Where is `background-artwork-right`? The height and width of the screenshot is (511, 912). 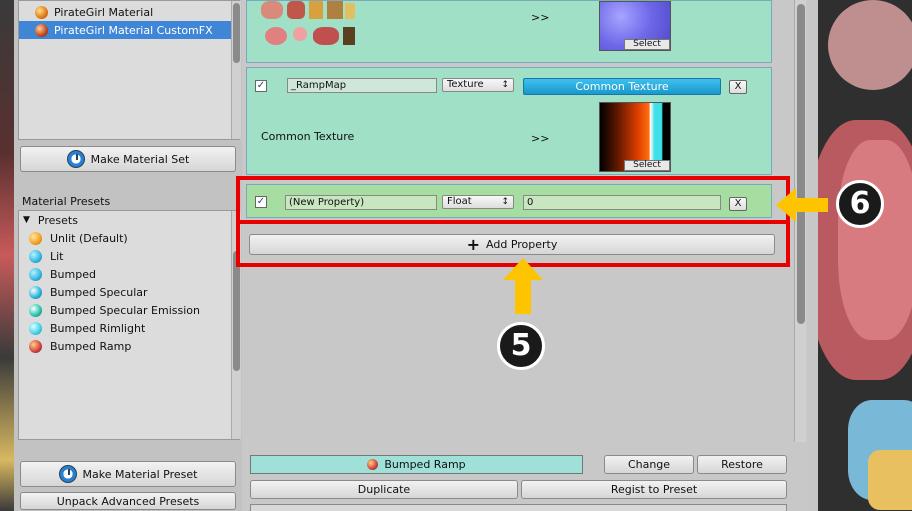 background-artwork-right is located at coordinates (865, 255).